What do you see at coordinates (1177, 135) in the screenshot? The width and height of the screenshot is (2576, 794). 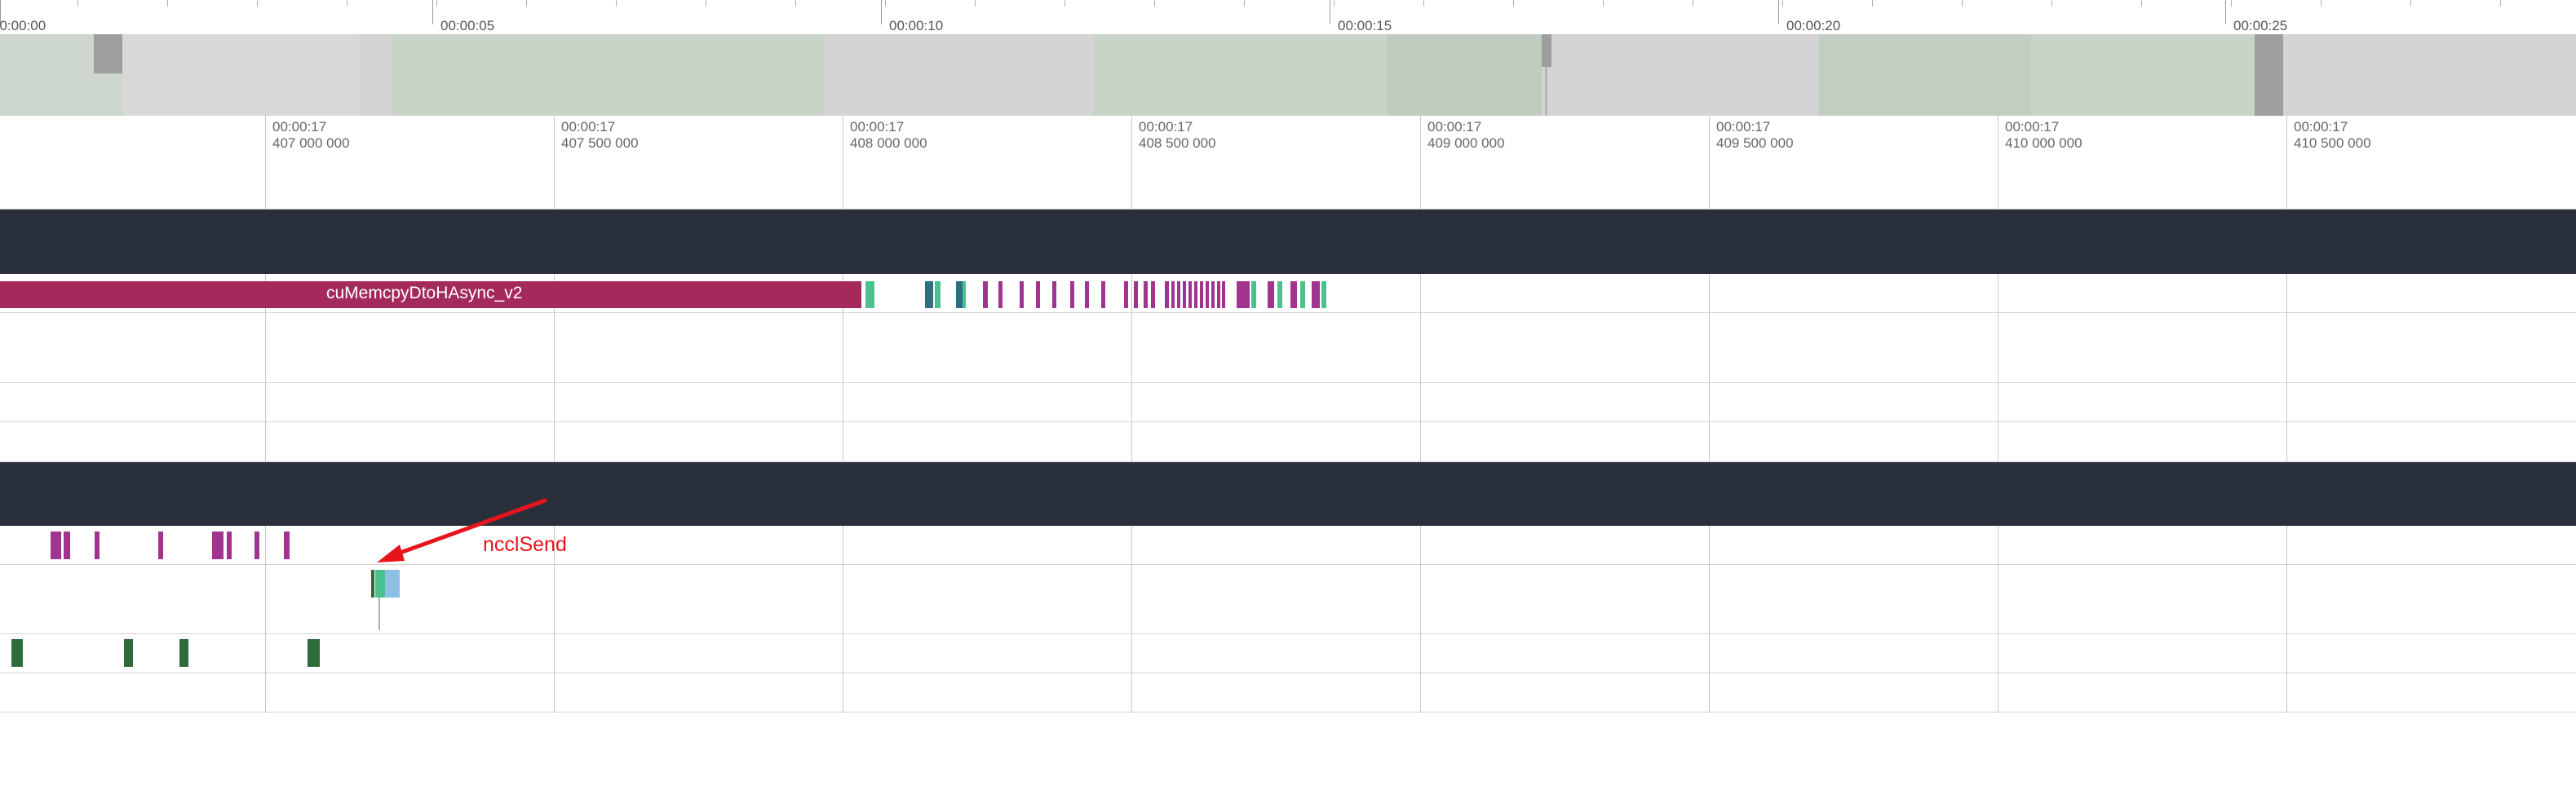 I see `detail-ruler-label: 00:00:17 408 500 000` at bounding box center [1177, 135].